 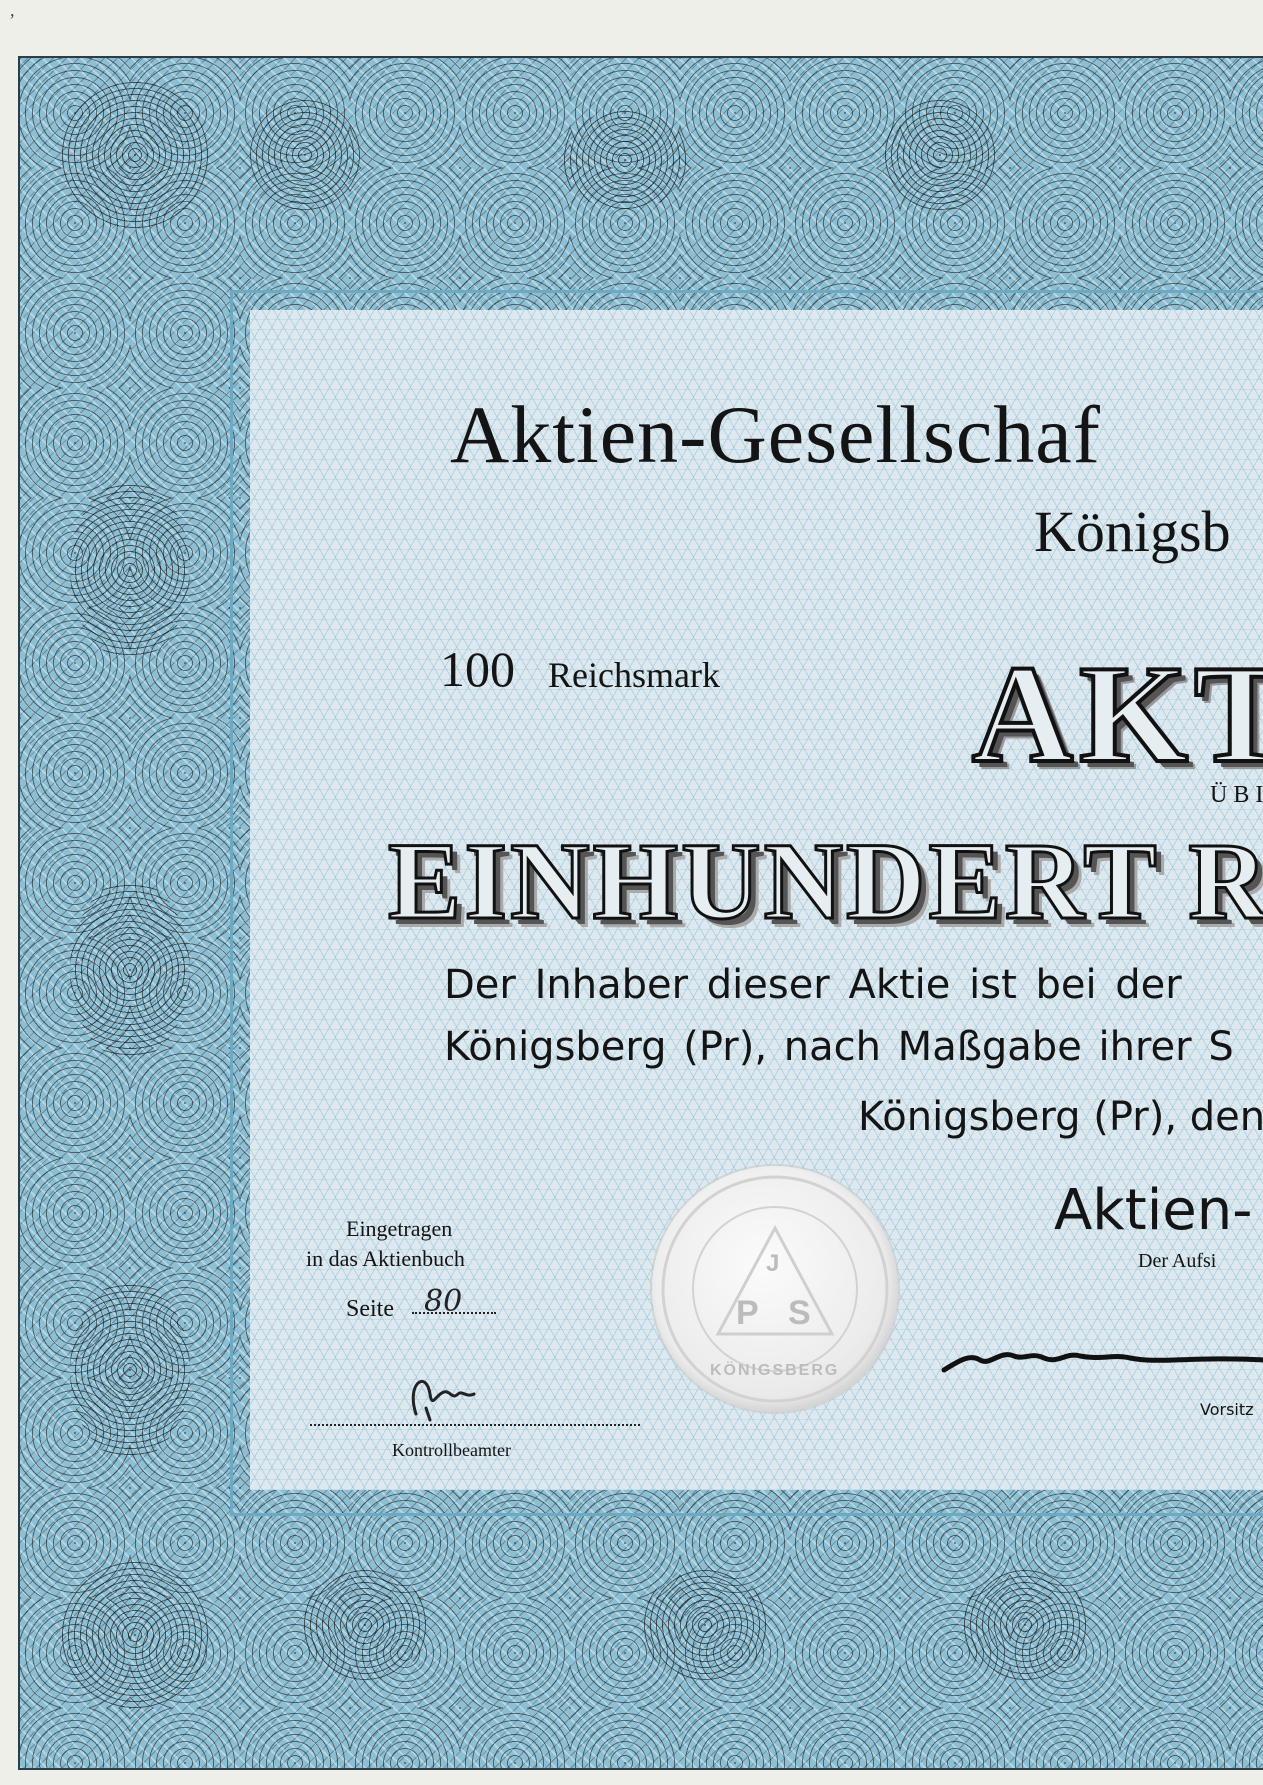 What do you see at coordinates (813, 985) in the screenshot?
I see `body-text-line-1: Der Inhaber dieser Aktie ist bei der` at bounding box center [813, 985].